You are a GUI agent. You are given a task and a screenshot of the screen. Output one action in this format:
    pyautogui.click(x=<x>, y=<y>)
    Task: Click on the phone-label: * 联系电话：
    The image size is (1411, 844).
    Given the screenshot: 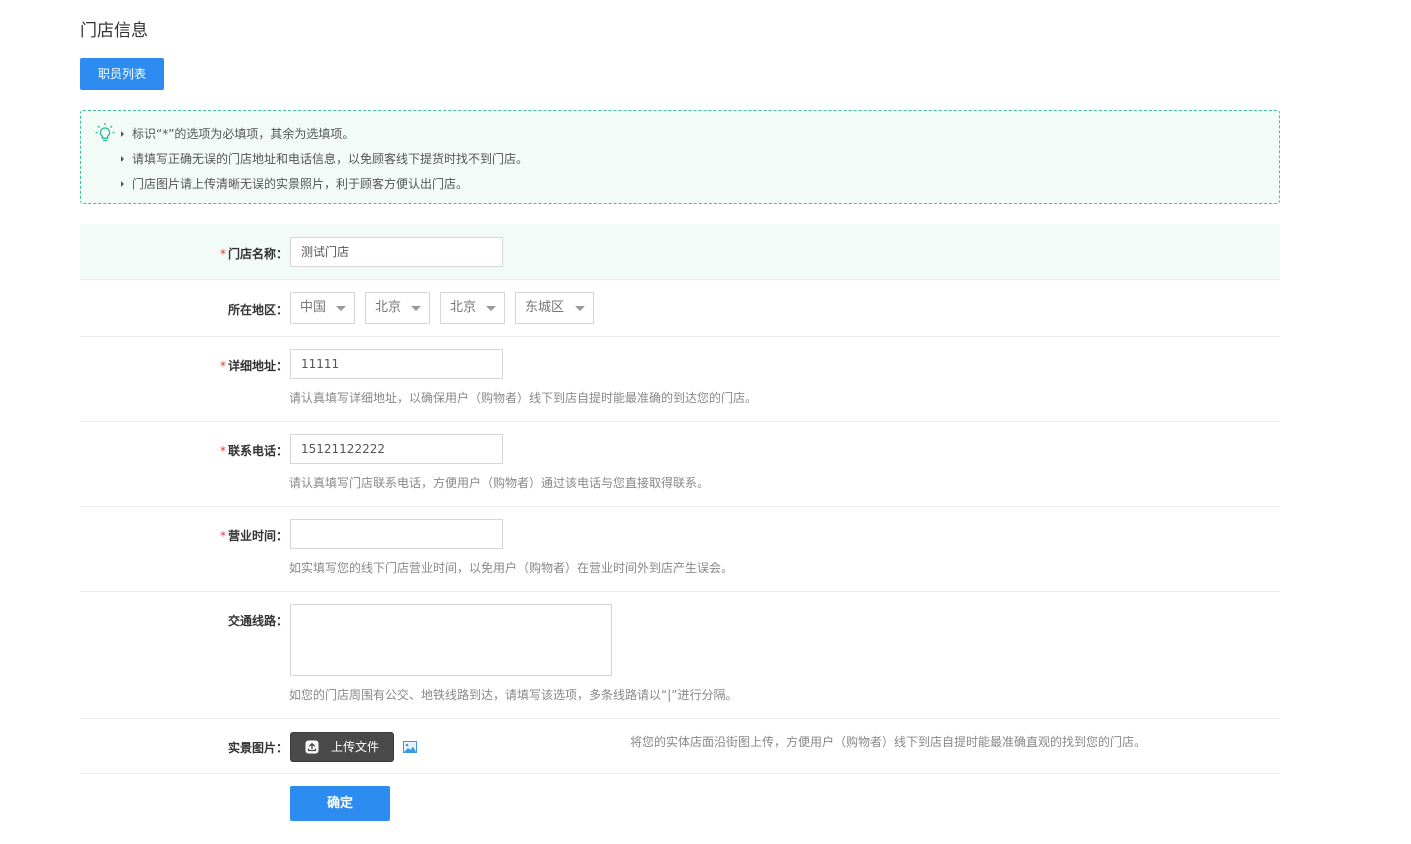 What is the action you would take?
    pyautogui.click(x=253, y=451)
    